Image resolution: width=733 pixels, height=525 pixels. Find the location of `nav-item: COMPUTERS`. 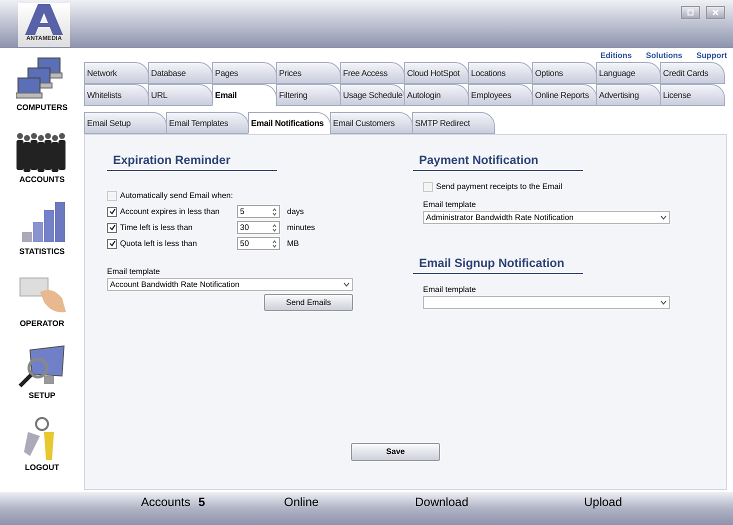

nav-item: COMPUTERS is located at coordinates (42, 85).